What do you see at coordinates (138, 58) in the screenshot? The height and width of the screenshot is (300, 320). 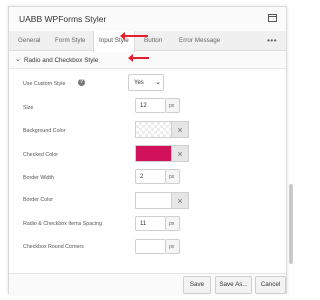 I see `annotation-arrow-section` at bounding box center [138, 58].